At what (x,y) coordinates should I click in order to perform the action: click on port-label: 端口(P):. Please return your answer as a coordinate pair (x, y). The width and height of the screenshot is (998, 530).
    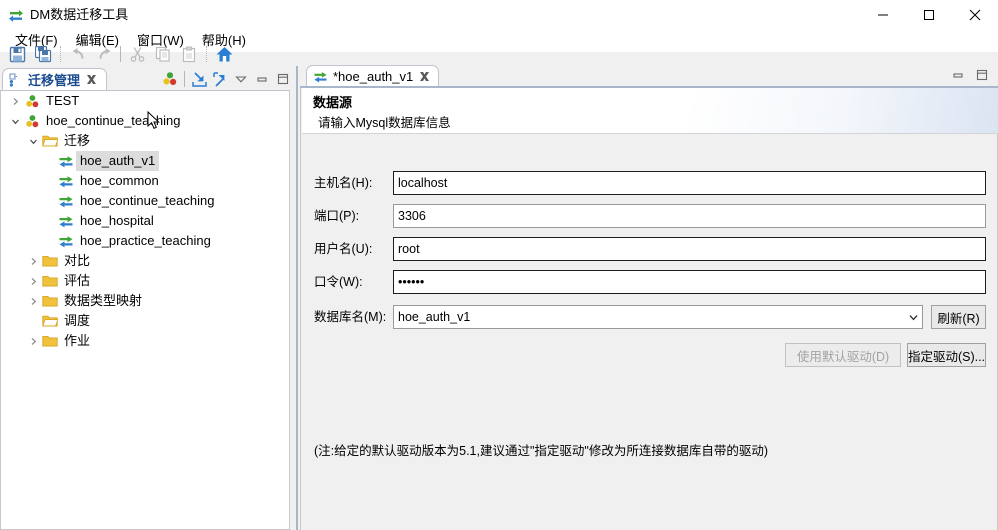
    Looking at the image, I should click on (337, 216).